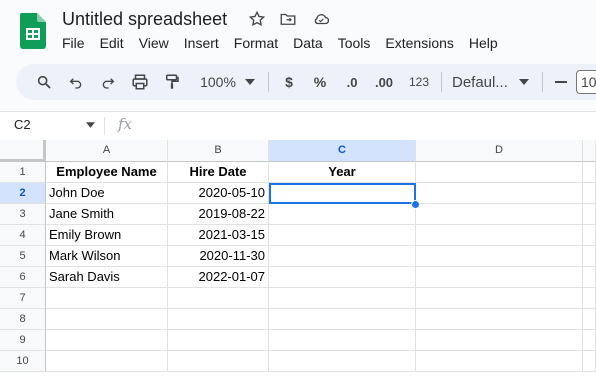  Describe the element at coordinates (73, 43) in the screenshot. I see `menu-file: File` at that location.